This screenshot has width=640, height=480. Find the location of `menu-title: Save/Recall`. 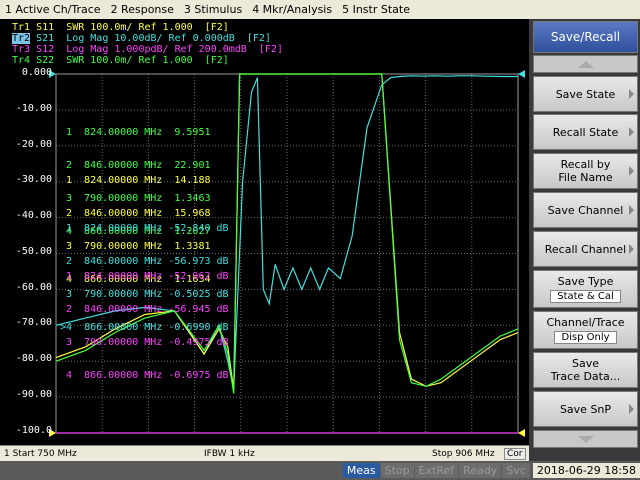

menu-title: Save/Recall is located at coordinates (585, 37).